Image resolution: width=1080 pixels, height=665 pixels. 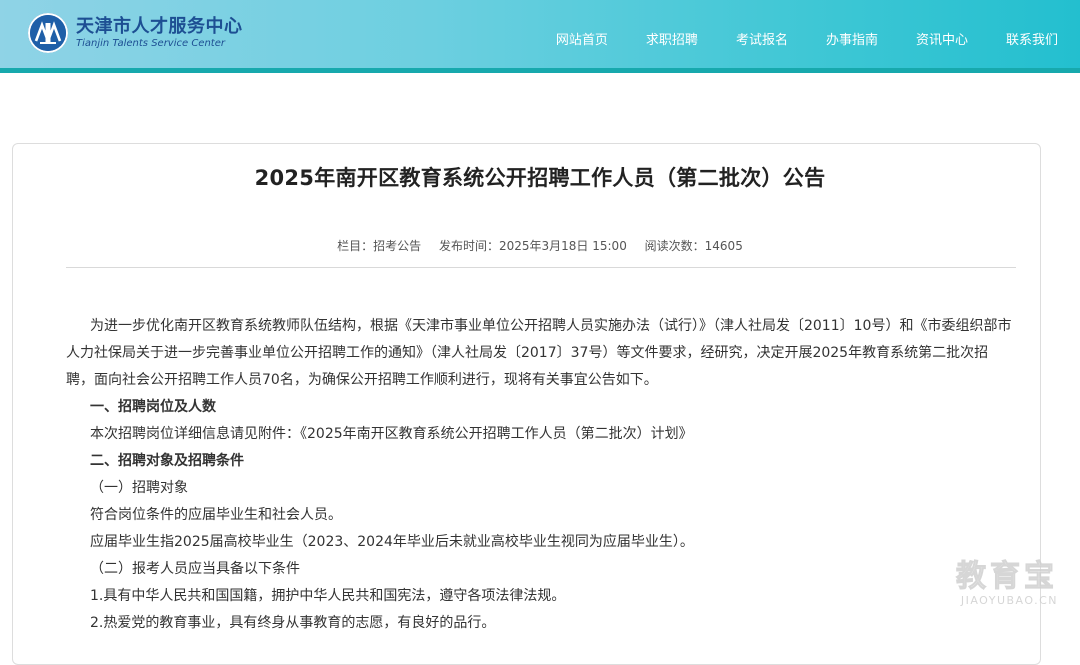 I want to click on site-watermark: 教育宝 JIAOYUBAO.CN, so click(x=1007, y=583).